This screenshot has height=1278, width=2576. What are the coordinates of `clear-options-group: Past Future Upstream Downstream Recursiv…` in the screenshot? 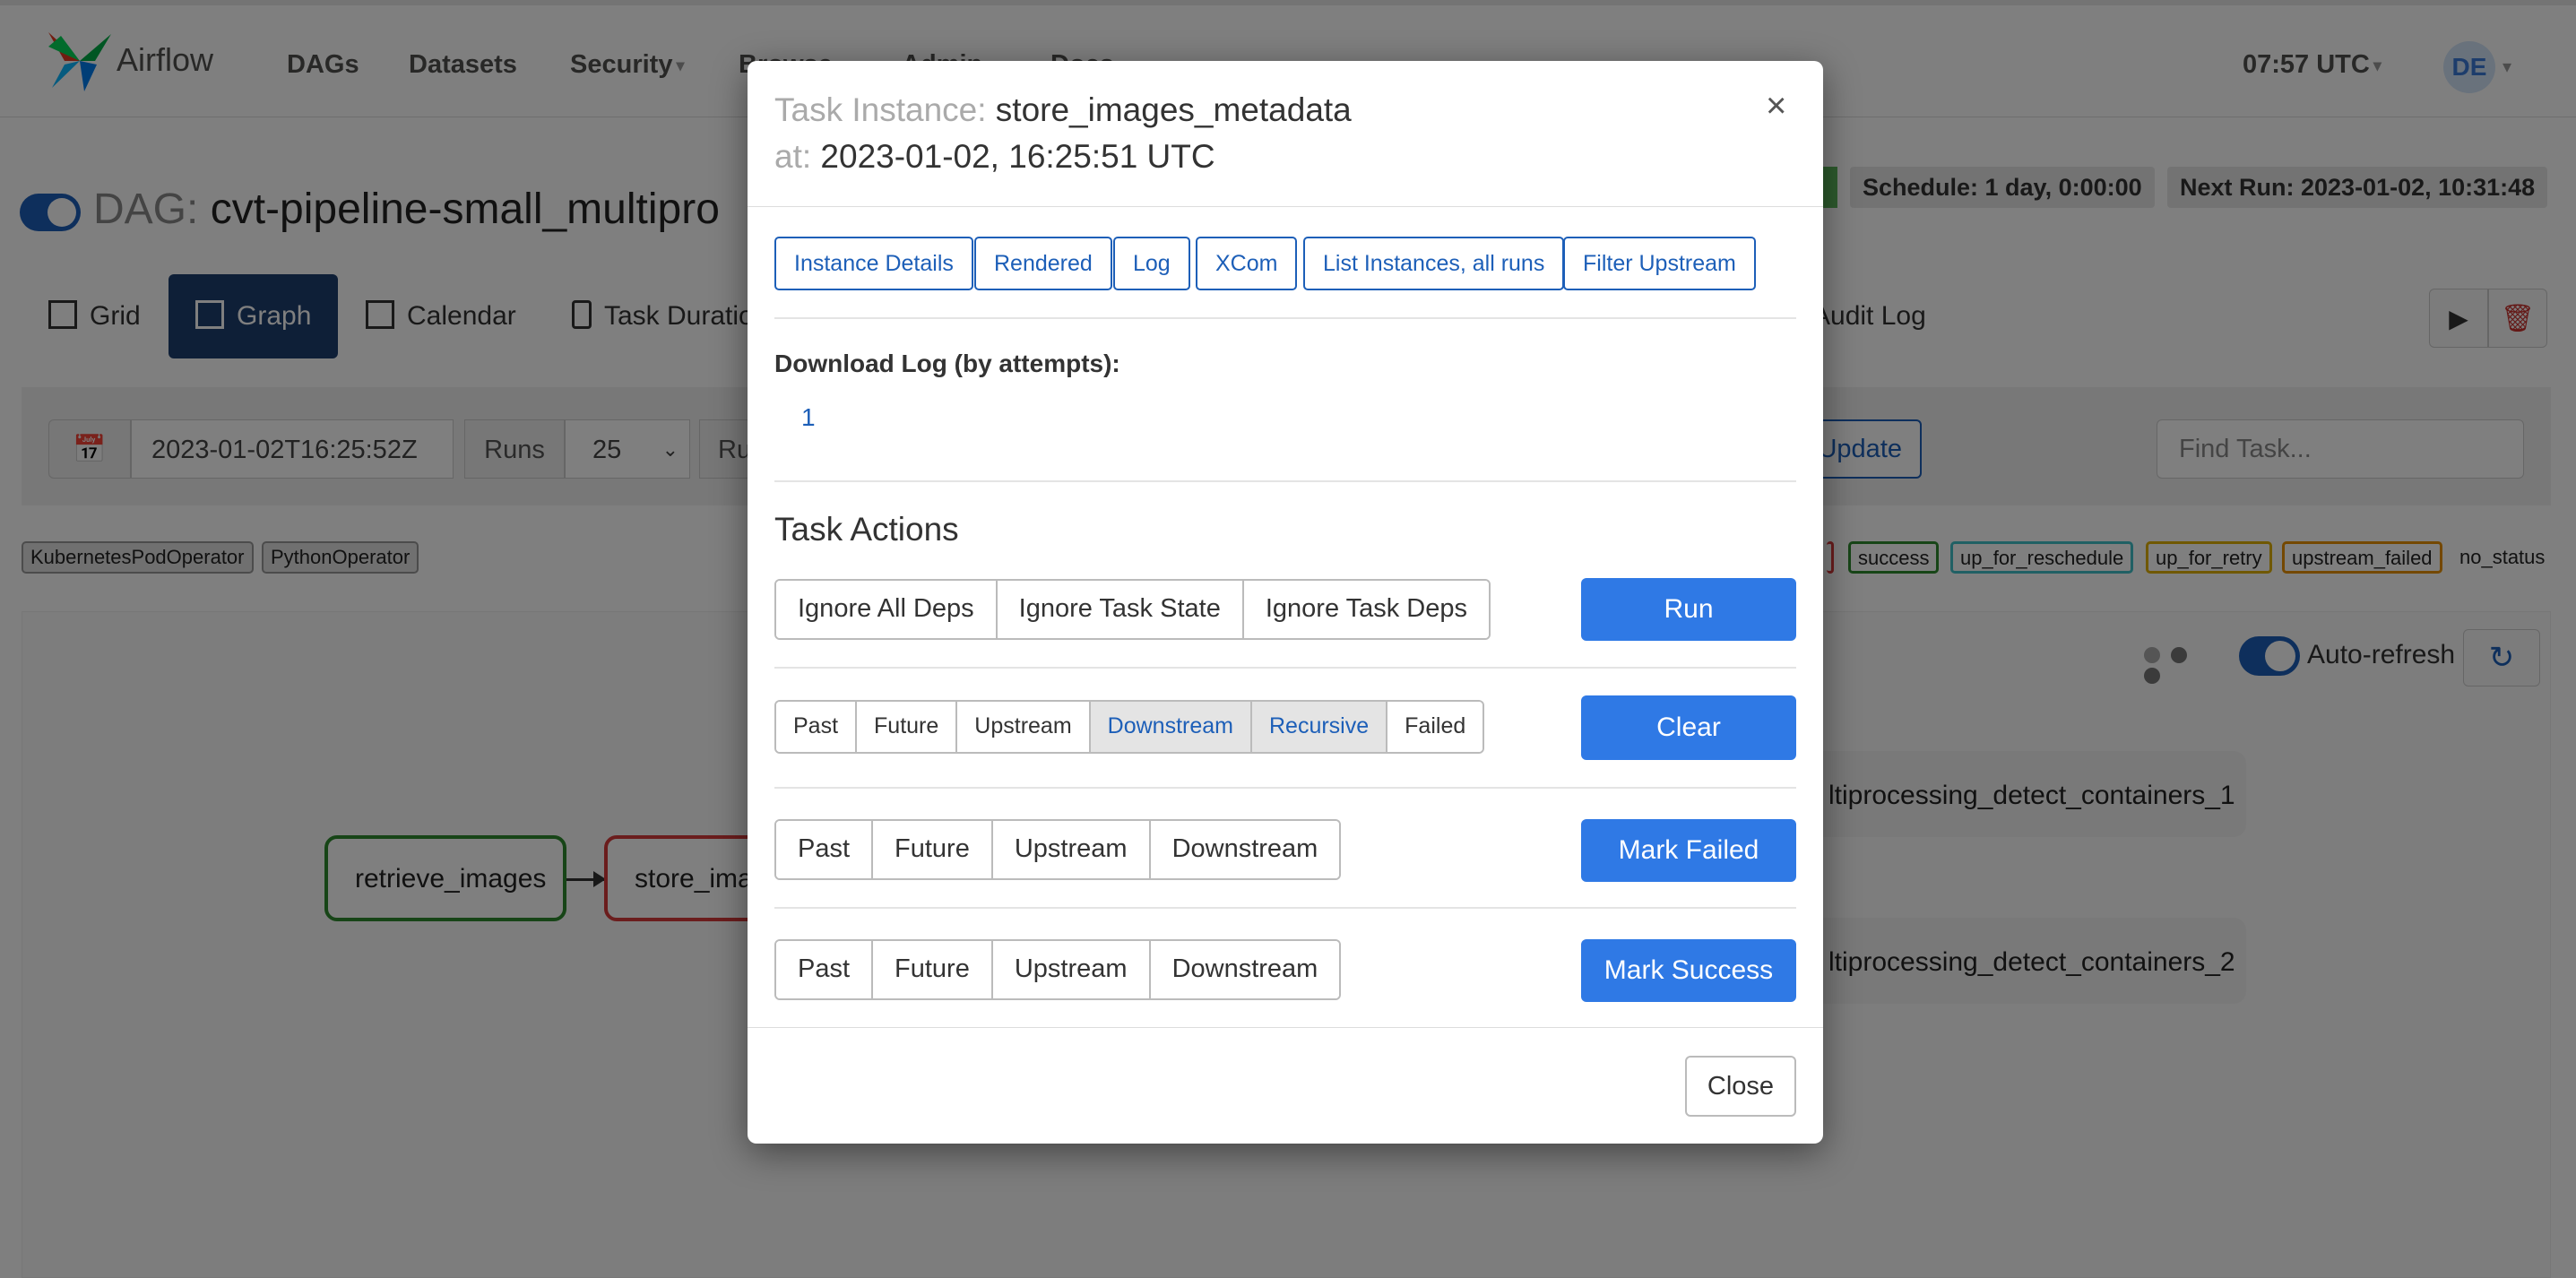 It's located at (1129, 727).